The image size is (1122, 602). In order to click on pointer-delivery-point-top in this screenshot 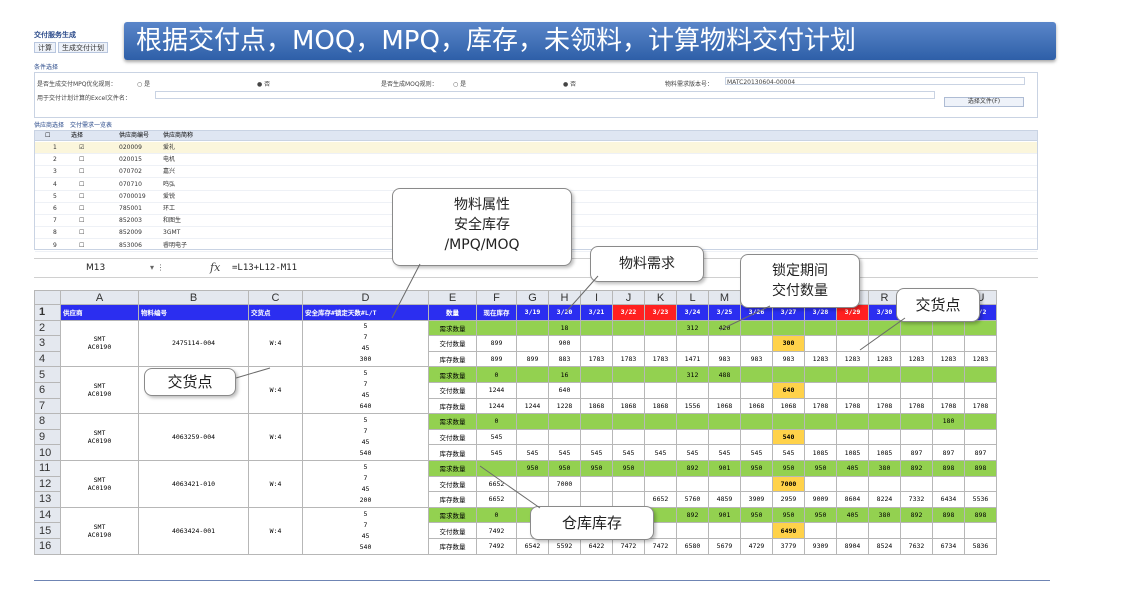, I will do `click(882, 334)`.